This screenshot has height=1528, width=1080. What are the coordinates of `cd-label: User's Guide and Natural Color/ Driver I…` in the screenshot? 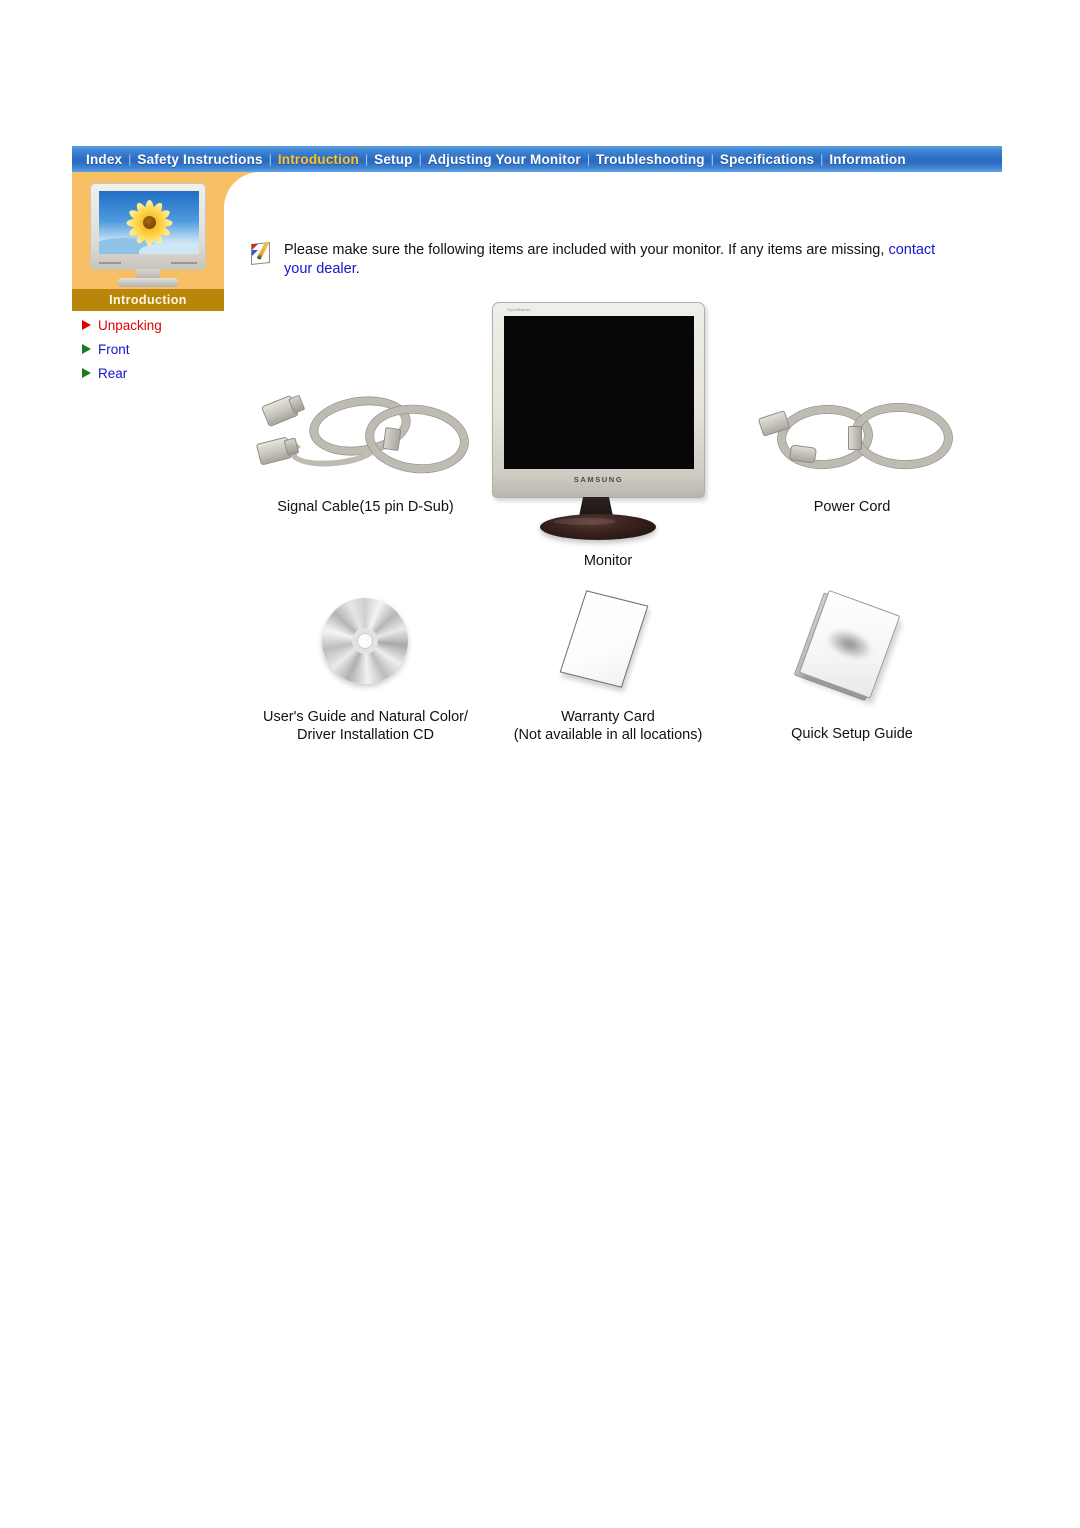 It's located at (365, 726).